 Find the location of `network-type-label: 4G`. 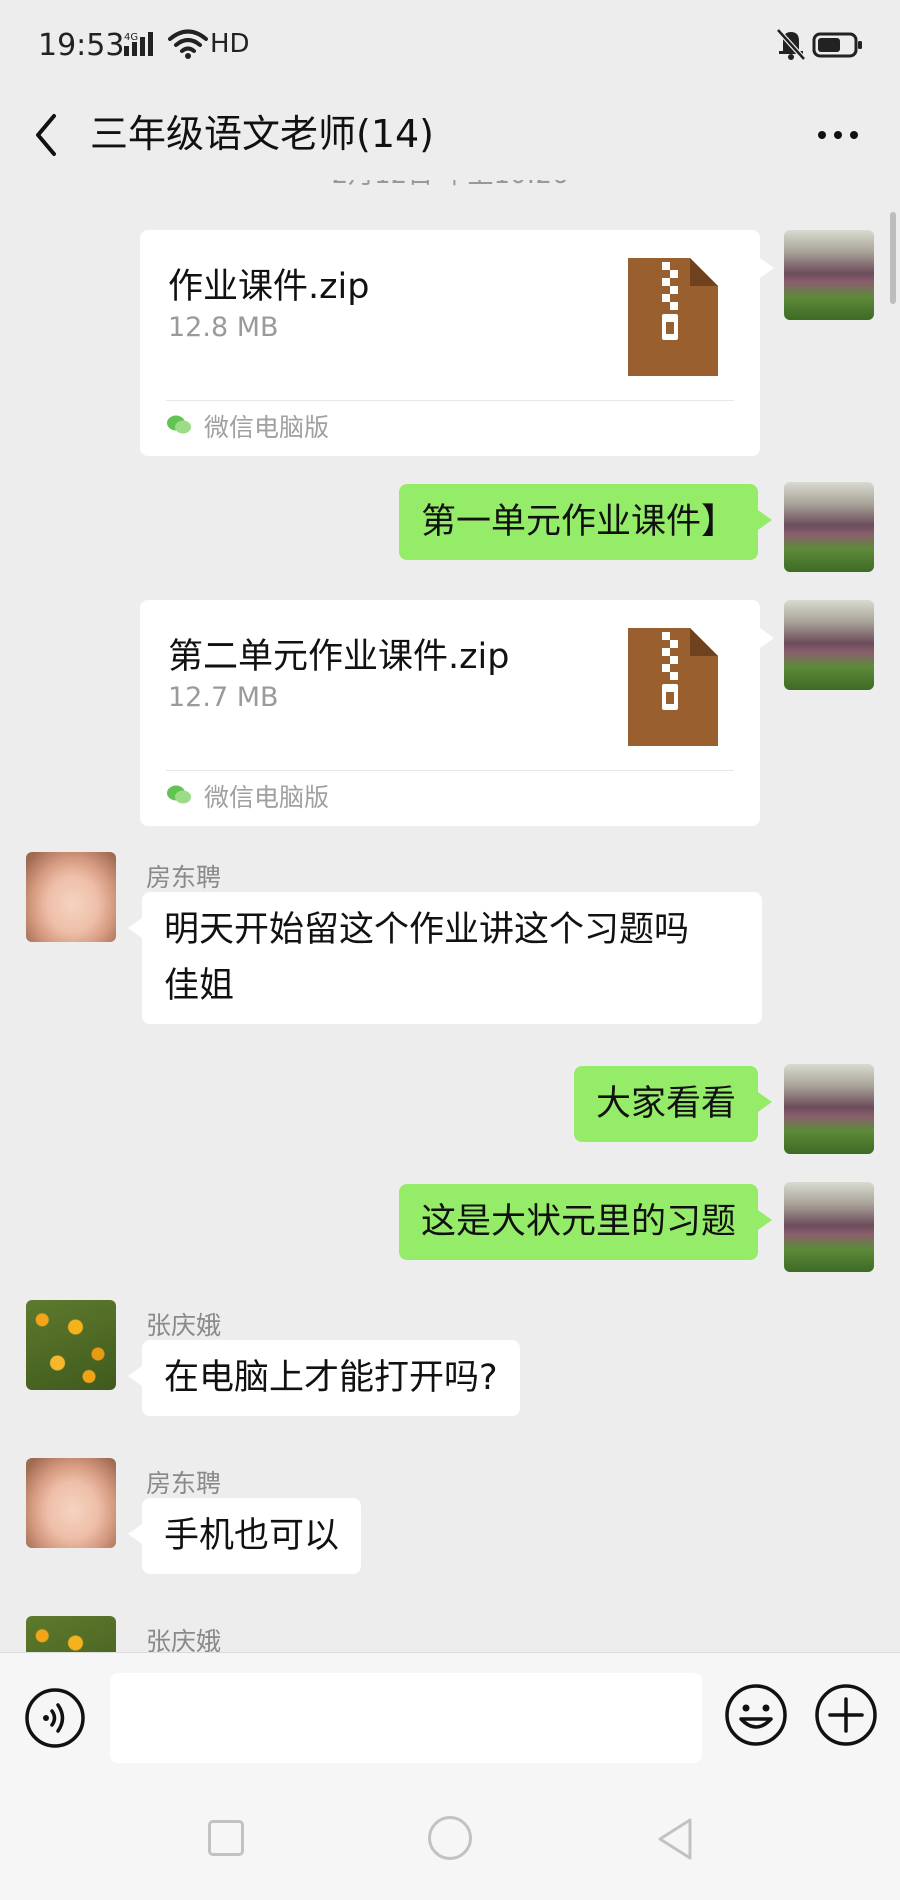

network-type-label: 4G is located at coordinates (131, 37).